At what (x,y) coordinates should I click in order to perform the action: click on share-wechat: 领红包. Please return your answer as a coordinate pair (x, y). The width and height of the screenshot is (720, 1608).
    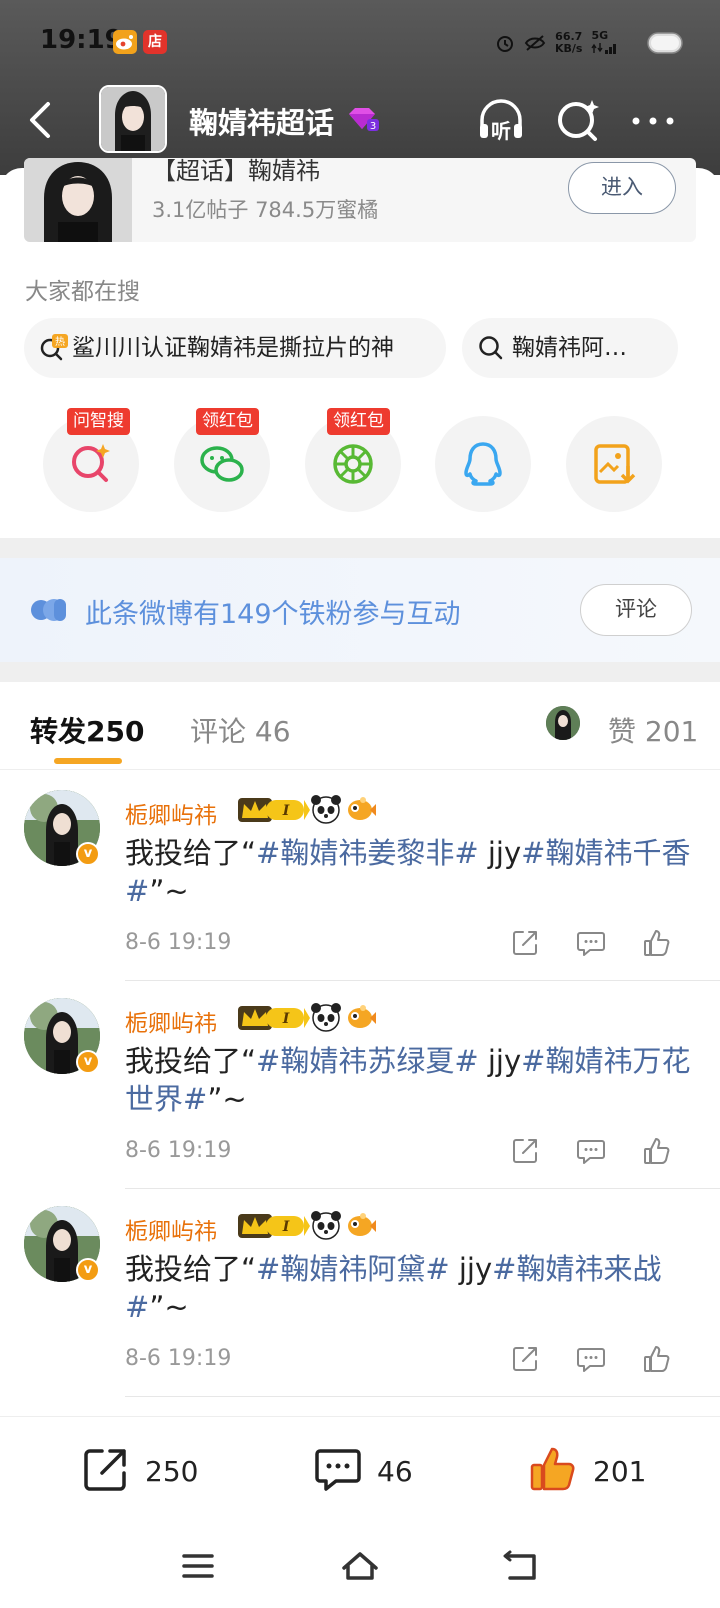
    Looking at the image, I should click on (222, 460).